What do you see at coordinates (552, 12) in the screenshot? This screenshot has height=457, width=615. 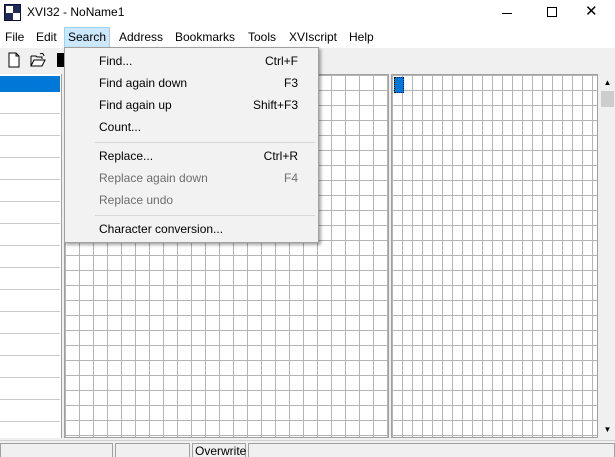 I see `maximize-icon` at bounding box center [552, 12].